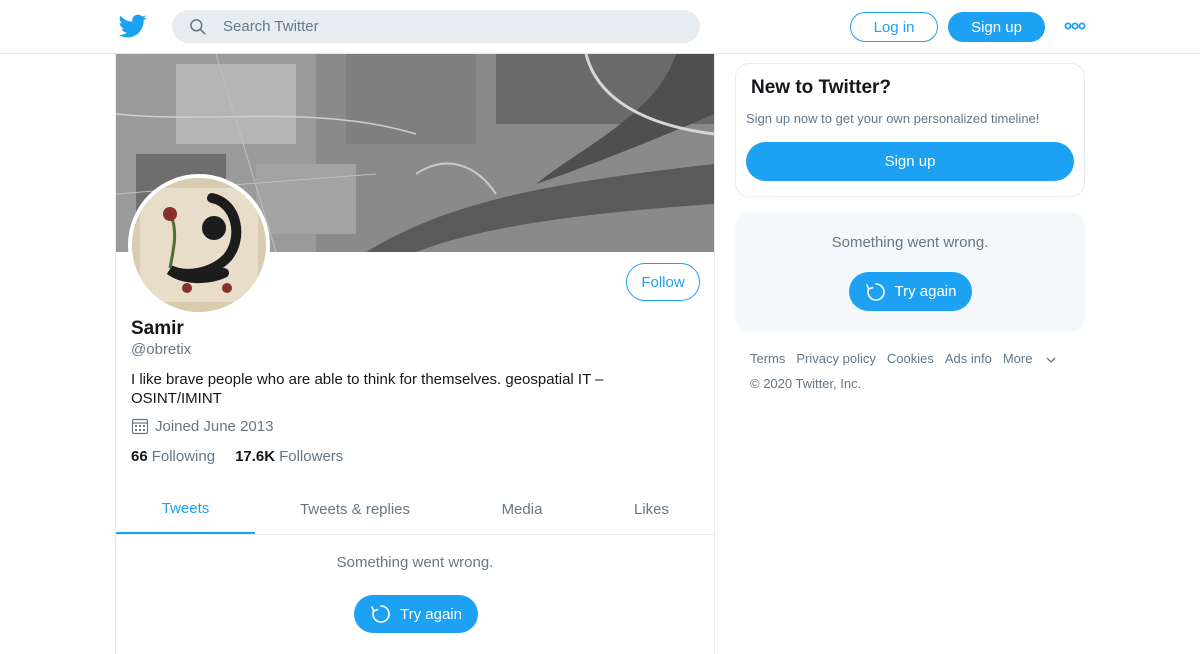 Image resolution: width=1200 pixels, height=654 pixels. Describe the element at coordinates (311, 456) in the screenshot. I see `followers-label: Followers` at that location.